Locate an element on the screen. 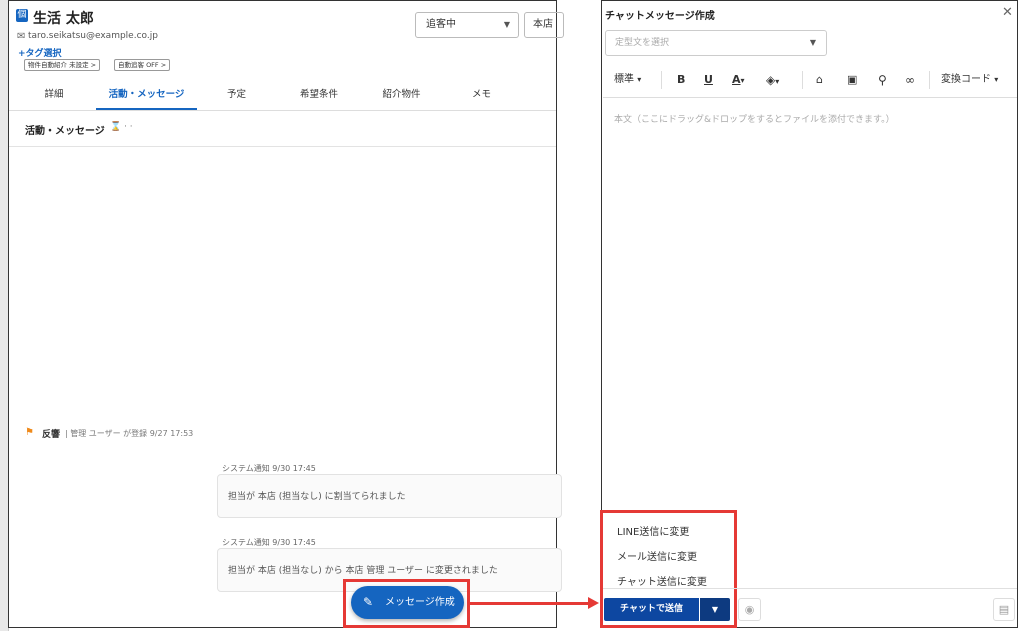 The height and width of the screenshot is (631, 1024). section-divider is located at coordinates (282, 146).